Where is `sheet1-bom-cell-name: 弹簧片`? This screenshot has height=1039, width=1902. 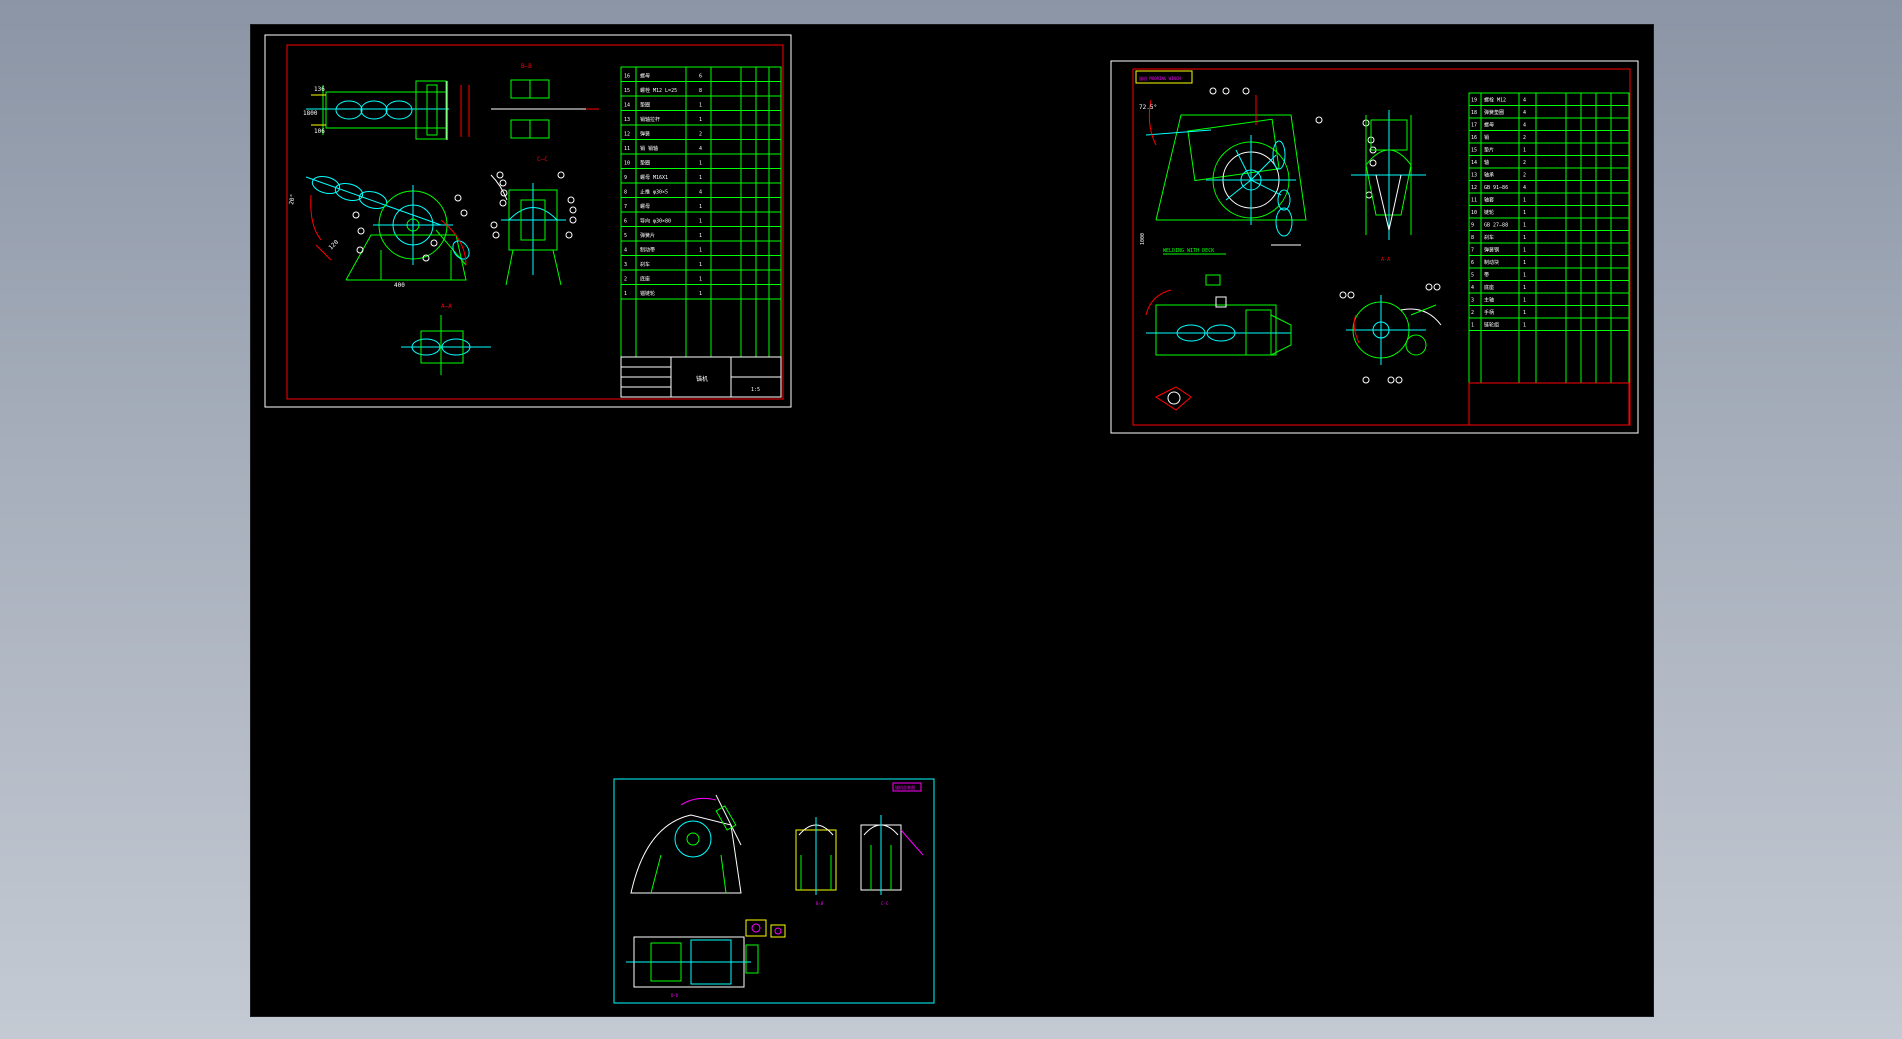 sheet1-bom-cell-name: 弹簧片 is located at coordinates (647, 235).